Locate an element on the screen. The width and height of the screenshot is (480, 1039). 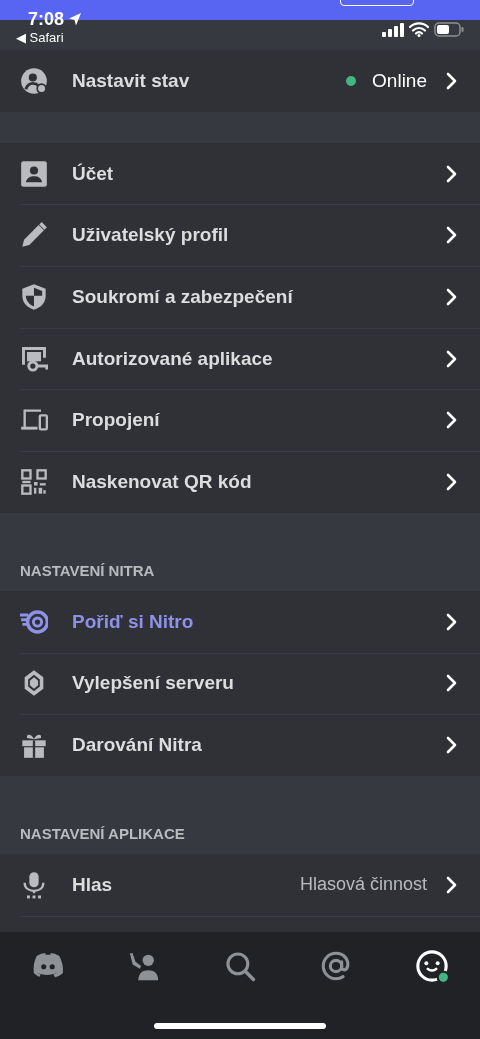
row-value: Hlasová činnost is located at coordinates (363, 885).